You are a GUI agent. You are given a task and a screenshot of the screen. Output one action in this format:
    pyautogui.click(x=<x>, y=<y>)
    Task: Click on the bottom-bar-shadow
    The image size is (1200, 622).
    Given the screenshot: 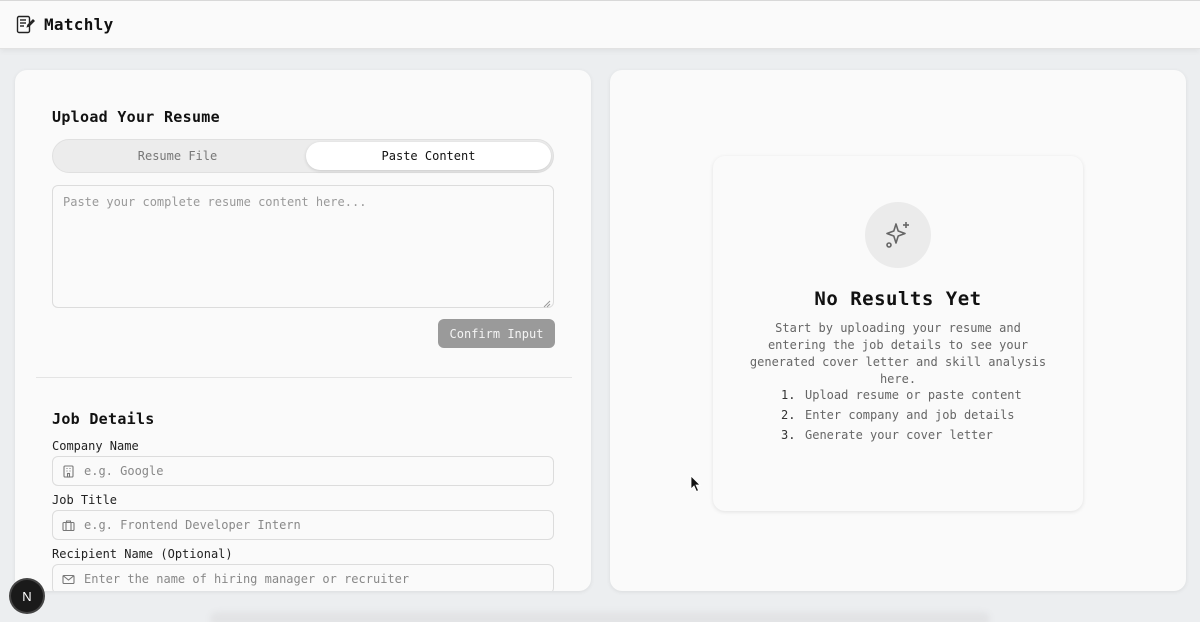 What is the action you would take?
    pyautogui.click(x=600, y=617)
    